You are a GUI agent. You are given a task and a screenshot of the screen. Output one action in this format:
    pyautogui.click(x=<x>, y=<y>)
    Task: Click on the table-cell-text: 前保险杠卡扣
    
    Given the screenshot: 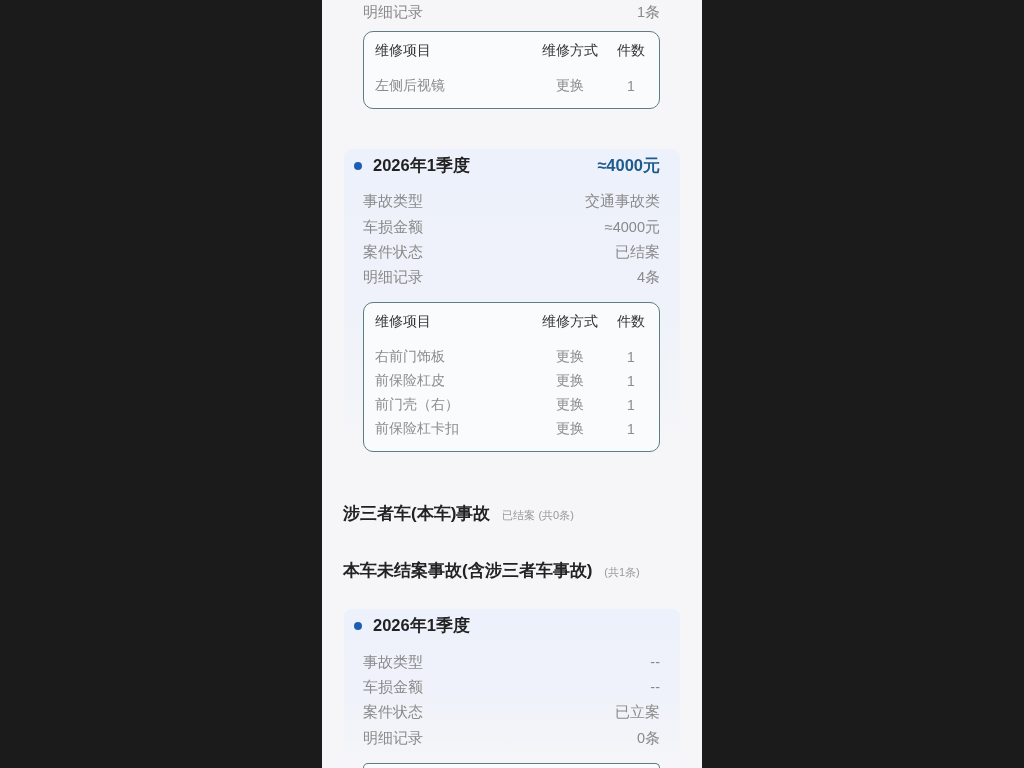 What is the action you would take?
    pyautogui.click(x=417, y=429)
    